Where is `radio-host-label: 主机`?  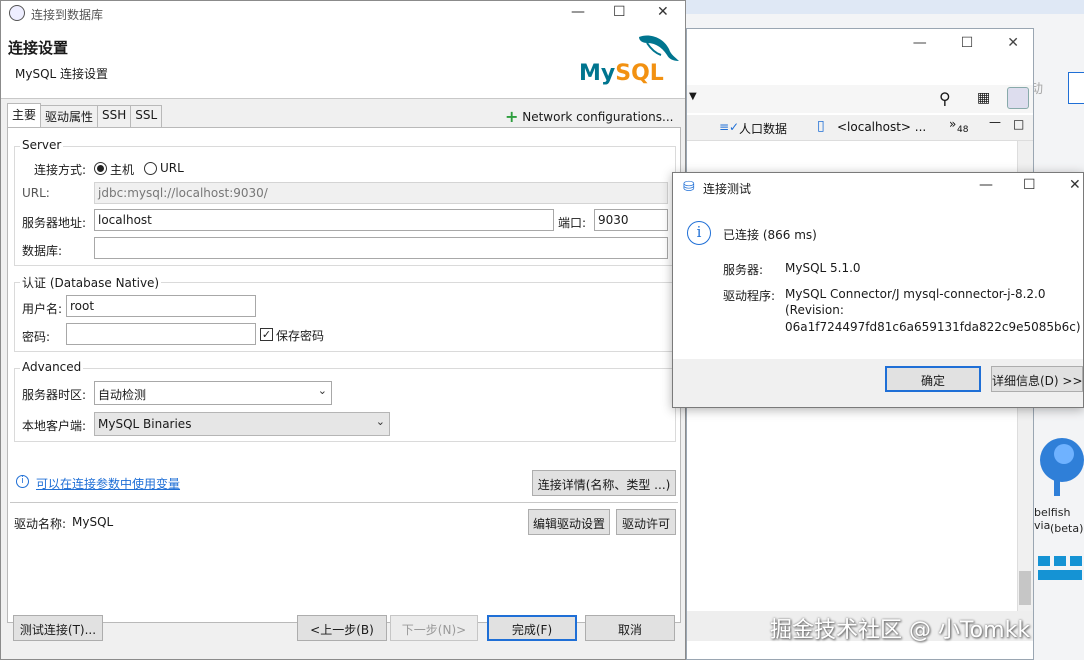
radio-host-label: 主机 is located at coordinates (122, 170).